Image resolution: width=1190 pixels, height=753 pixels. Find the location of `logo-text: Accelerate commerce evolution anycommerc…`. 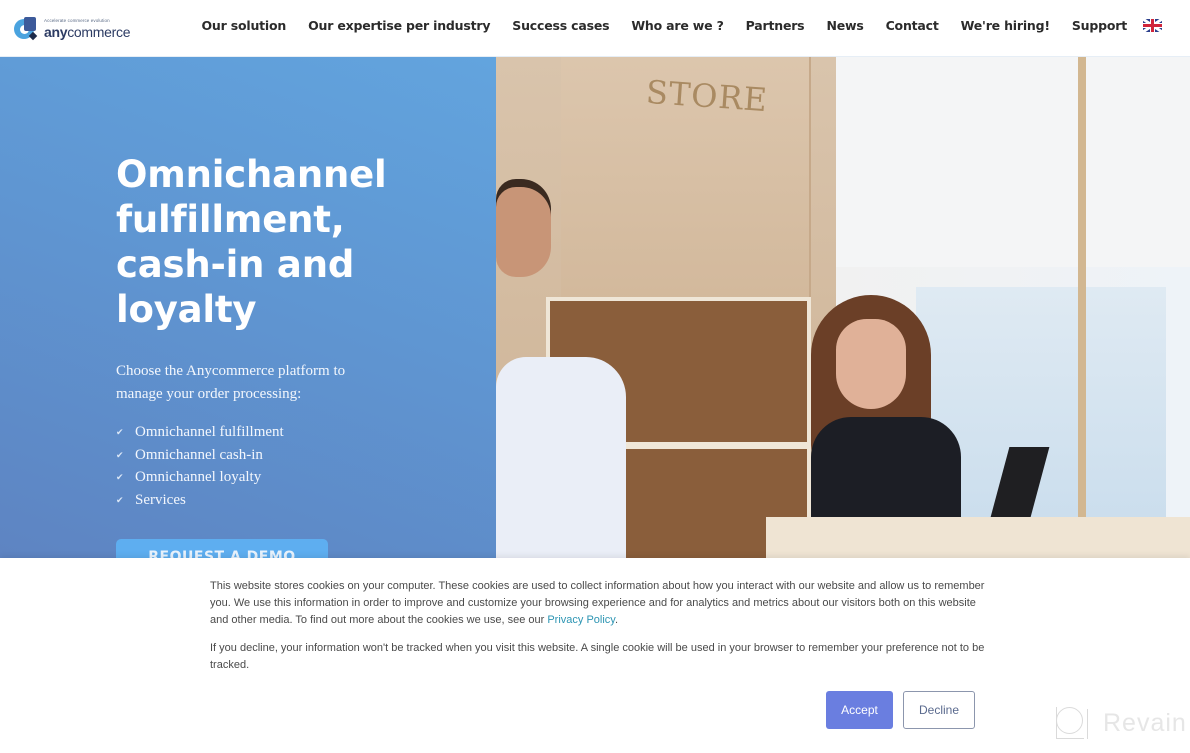

logo-text: Accelerate commerce evolution anycommerc… is located at coordinates (87, 29).